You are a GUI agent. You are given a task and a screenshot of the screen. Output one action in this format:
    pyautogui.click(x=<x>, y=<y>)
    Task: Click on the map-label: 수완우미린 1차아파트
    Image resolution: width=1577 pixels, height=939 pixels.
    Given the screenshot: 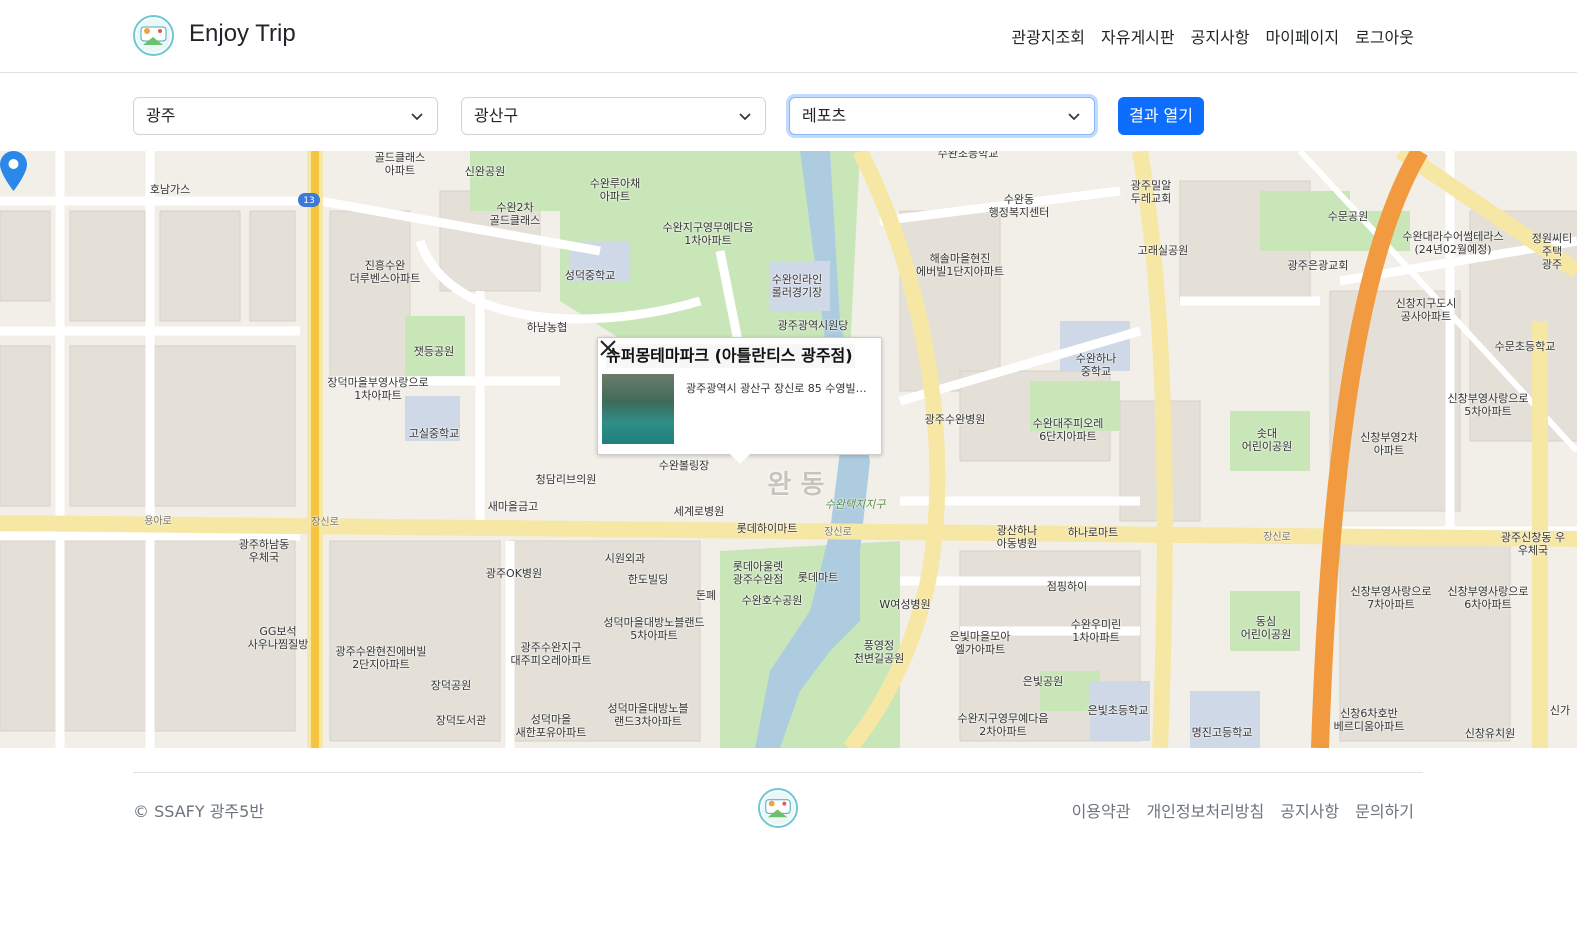 What is the action you would take?
    pyautogui.click(x=1096, y=631)
    